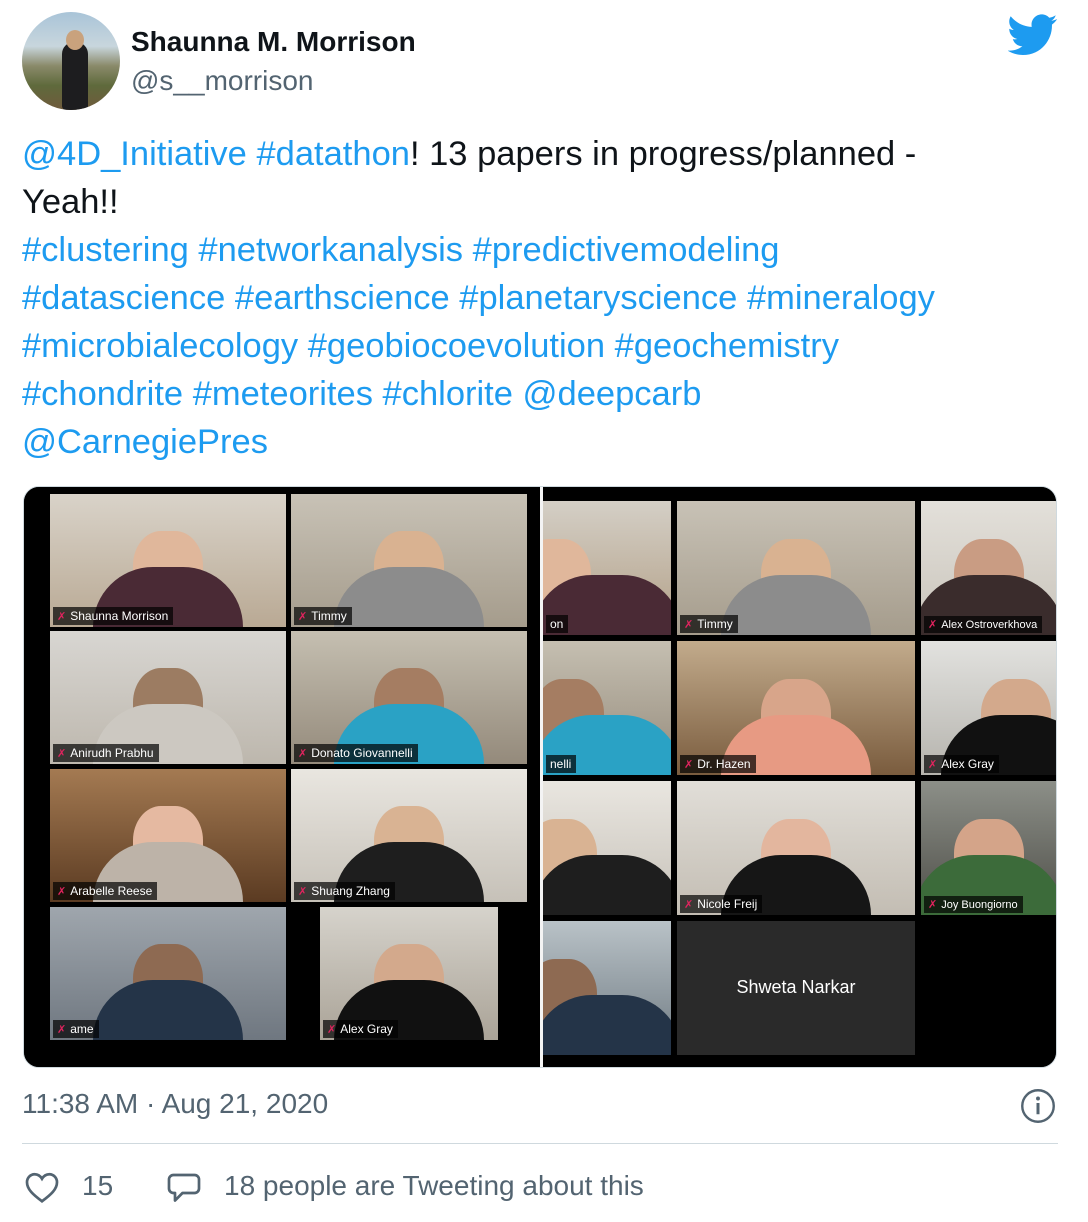 Image resolution: width=1088 pixels, height=1222 pixels. I want to click on heart-icon, so click(42, 1187).